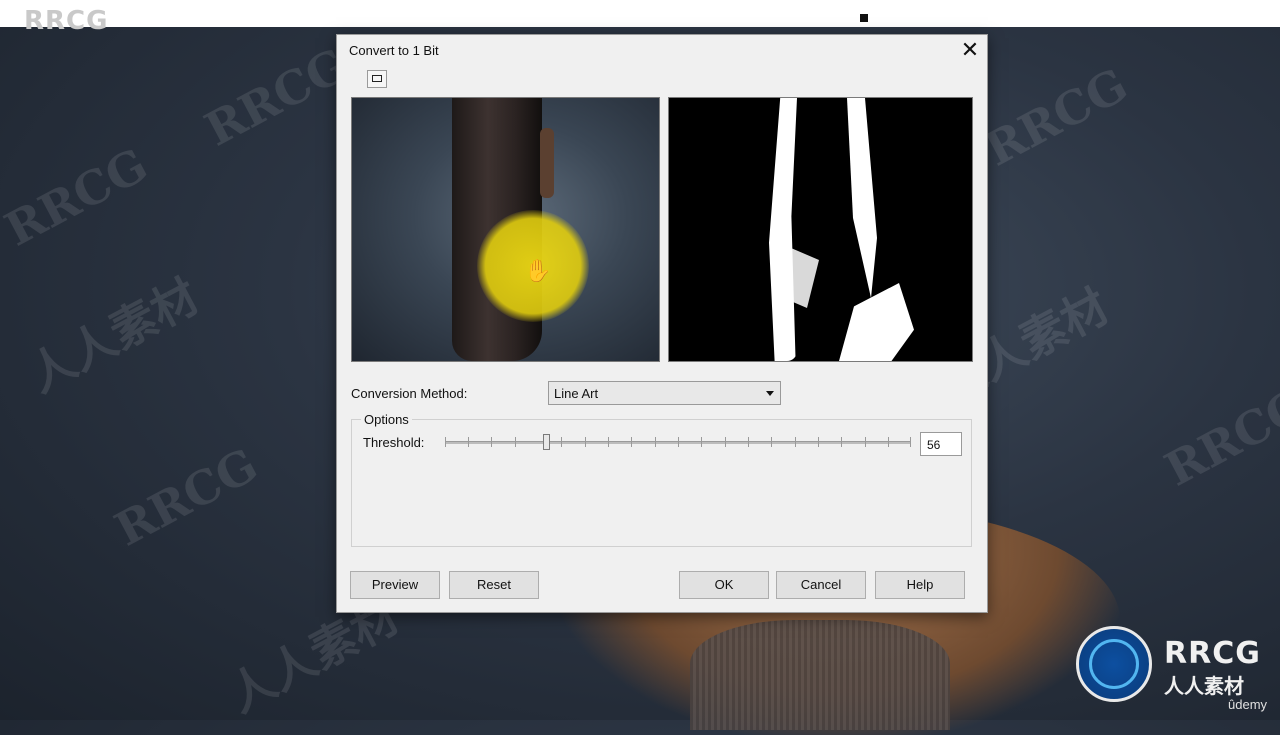  I want to click on cancel-button: Cancel, so click(821, 585).